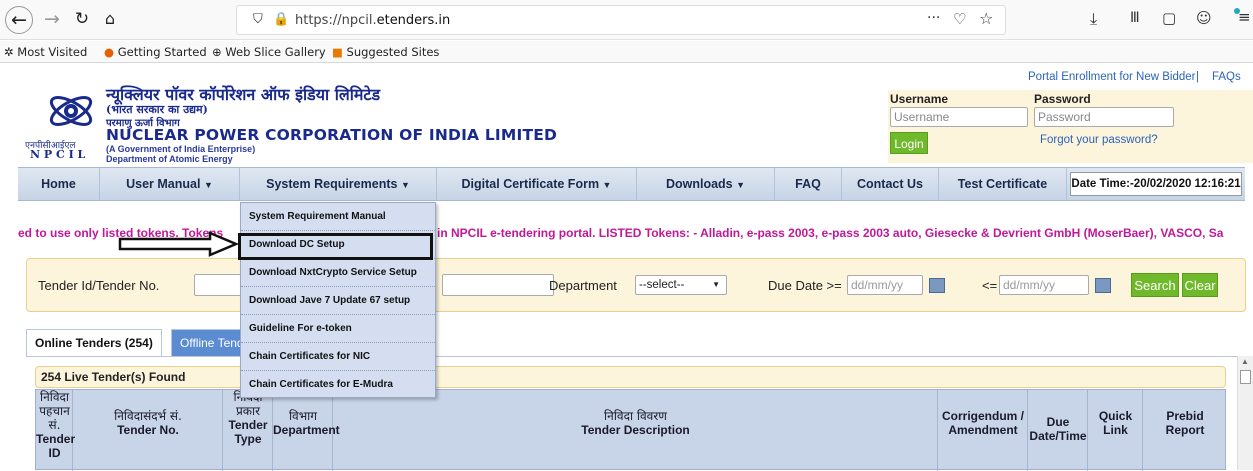 The height and width of the screenshot is (471, 1253). I want to click on menu-item-download-java: Download Jave 7 Update 67 setup, so click(338, 301).